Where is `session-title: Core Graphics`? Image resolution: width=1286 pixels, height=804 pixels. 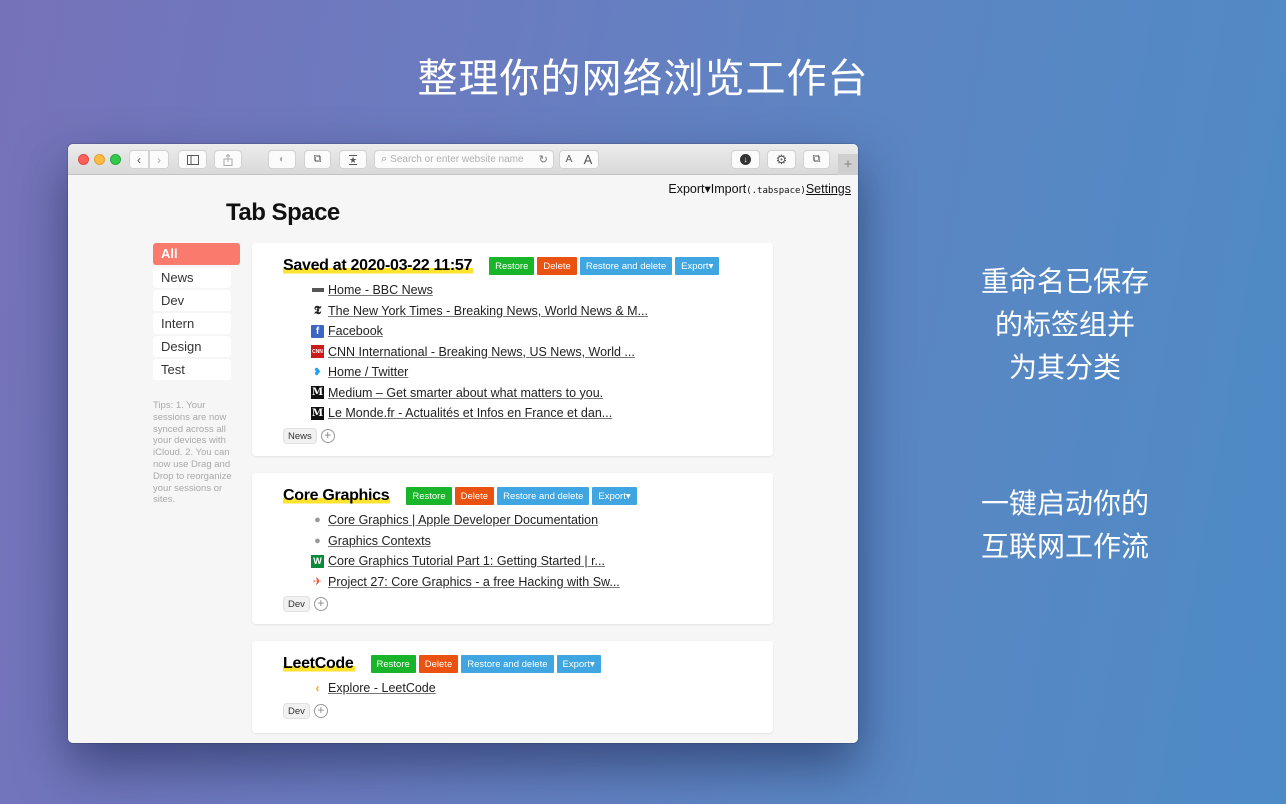
session-title: Core Graphics is located at coordinates (337, 496).